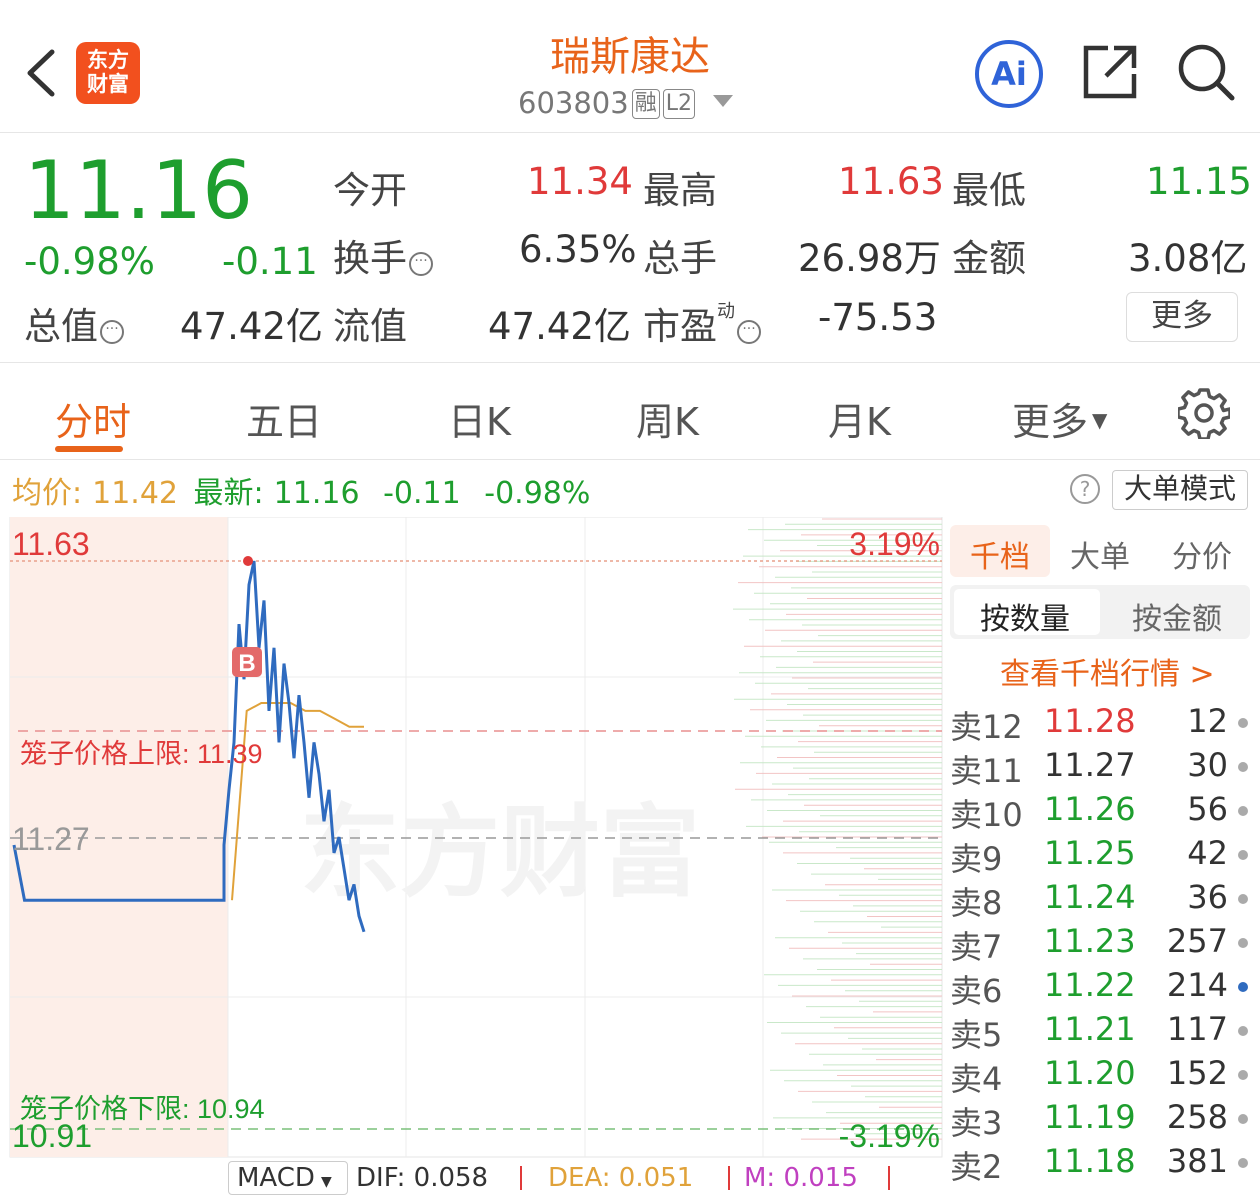 Image resolution: width=1260 pixels, height=1198 pixels. What do you see at coordinates (976, 859) in the screenshot?
I see `order-level-label: 卖9` at bounding box center [976, 859].